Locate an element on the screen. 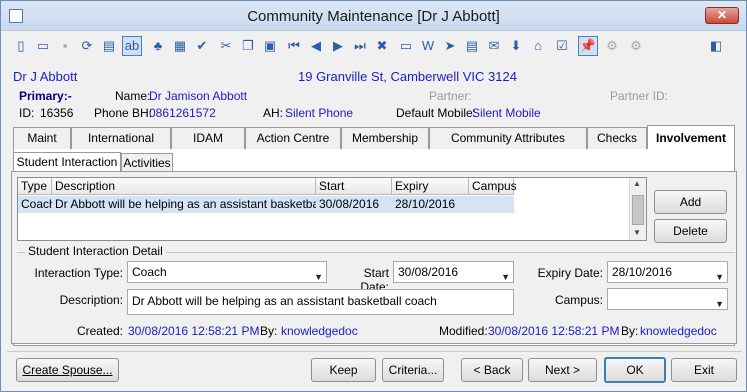 This screenshot has height=392, width=747. scroll-up-icon: ▲ is located at coordinates (637, 183).